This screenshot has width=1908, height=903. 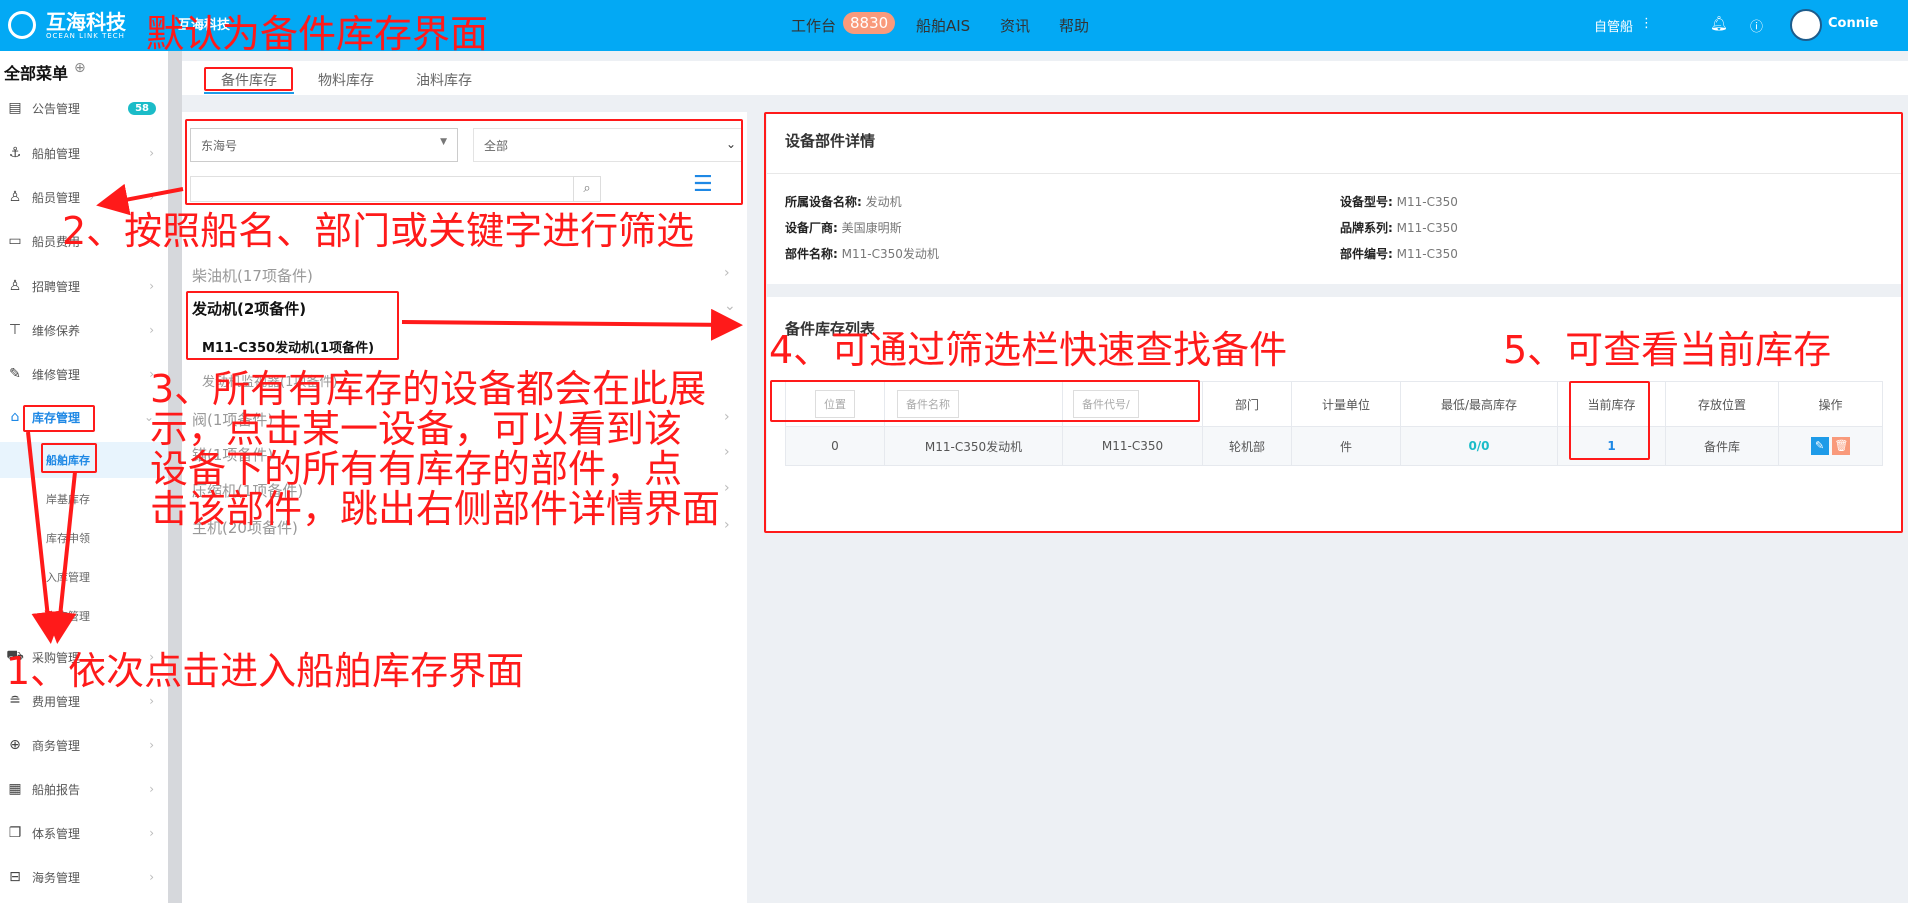 I want to click on annotation-3-line2: 示，点击某一设备，可以看到该, so click(x=416, y=429).